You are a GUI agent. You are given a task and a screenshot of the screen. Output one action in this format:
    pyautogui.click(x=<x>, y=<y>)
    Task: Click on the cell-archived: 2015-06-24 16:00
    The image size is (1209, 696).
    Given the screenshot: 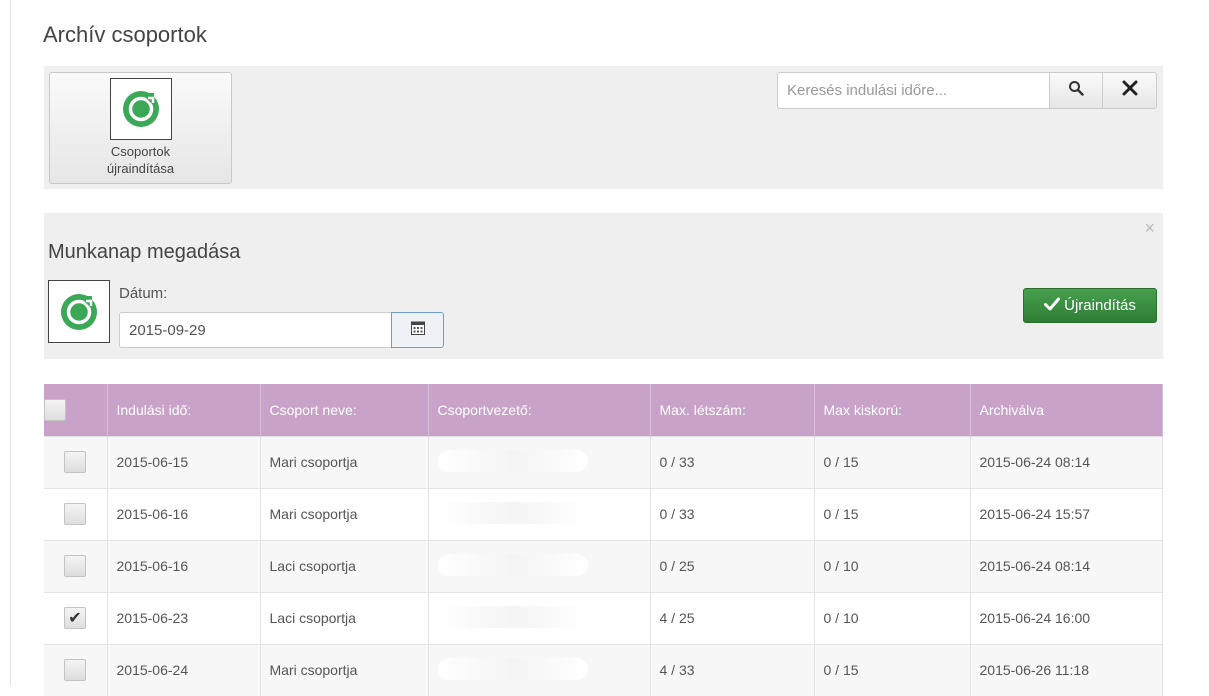 What is the action you would take?
    pyautogui.click(x=1066, y=617)
    